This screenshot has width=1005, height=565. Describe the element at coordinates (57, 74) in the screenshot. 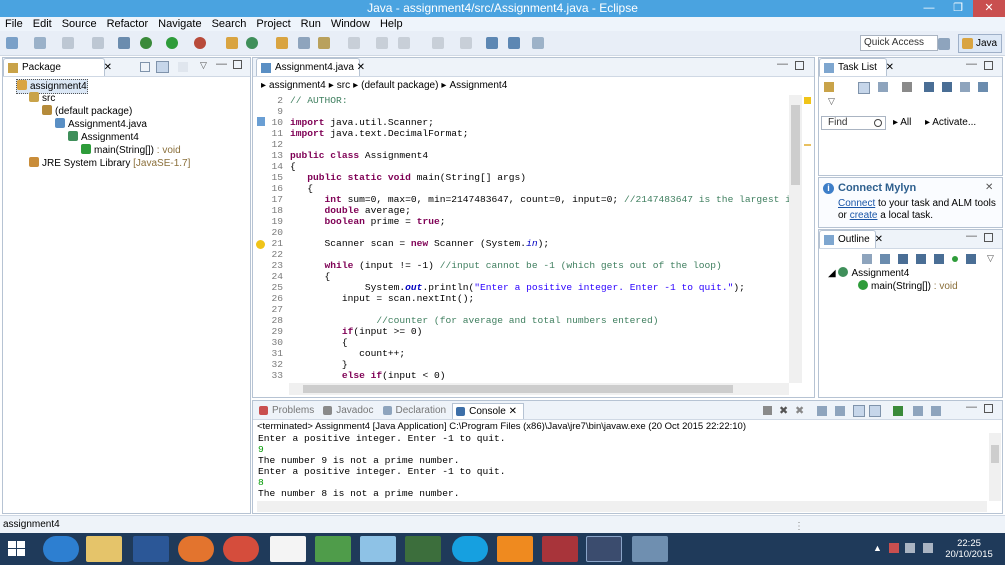

I see `tab-package-explorer: Package Explorer ✕` at that location.